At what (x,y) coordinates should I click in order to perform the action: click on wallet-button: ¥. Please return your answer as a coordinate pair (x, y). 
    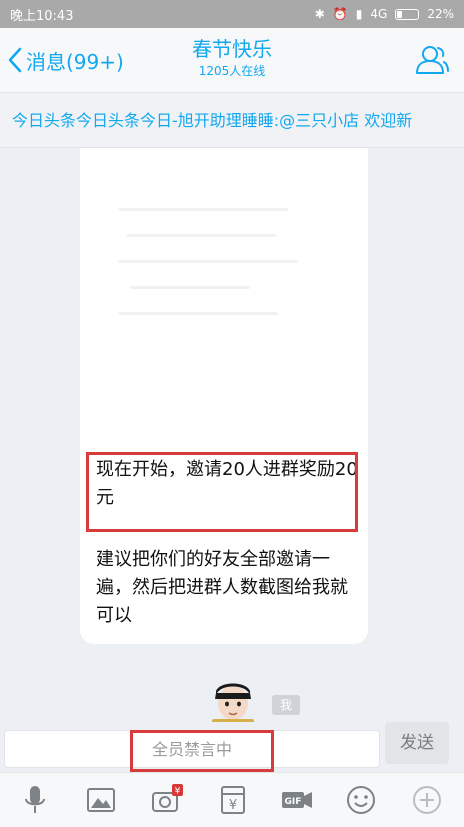
    Looking at the image, I should click on (233, 800).